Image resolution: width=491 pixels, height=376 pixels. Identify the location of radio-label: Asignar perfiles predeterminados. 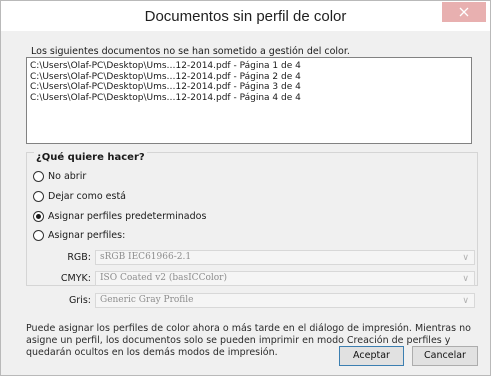
(127, 216).